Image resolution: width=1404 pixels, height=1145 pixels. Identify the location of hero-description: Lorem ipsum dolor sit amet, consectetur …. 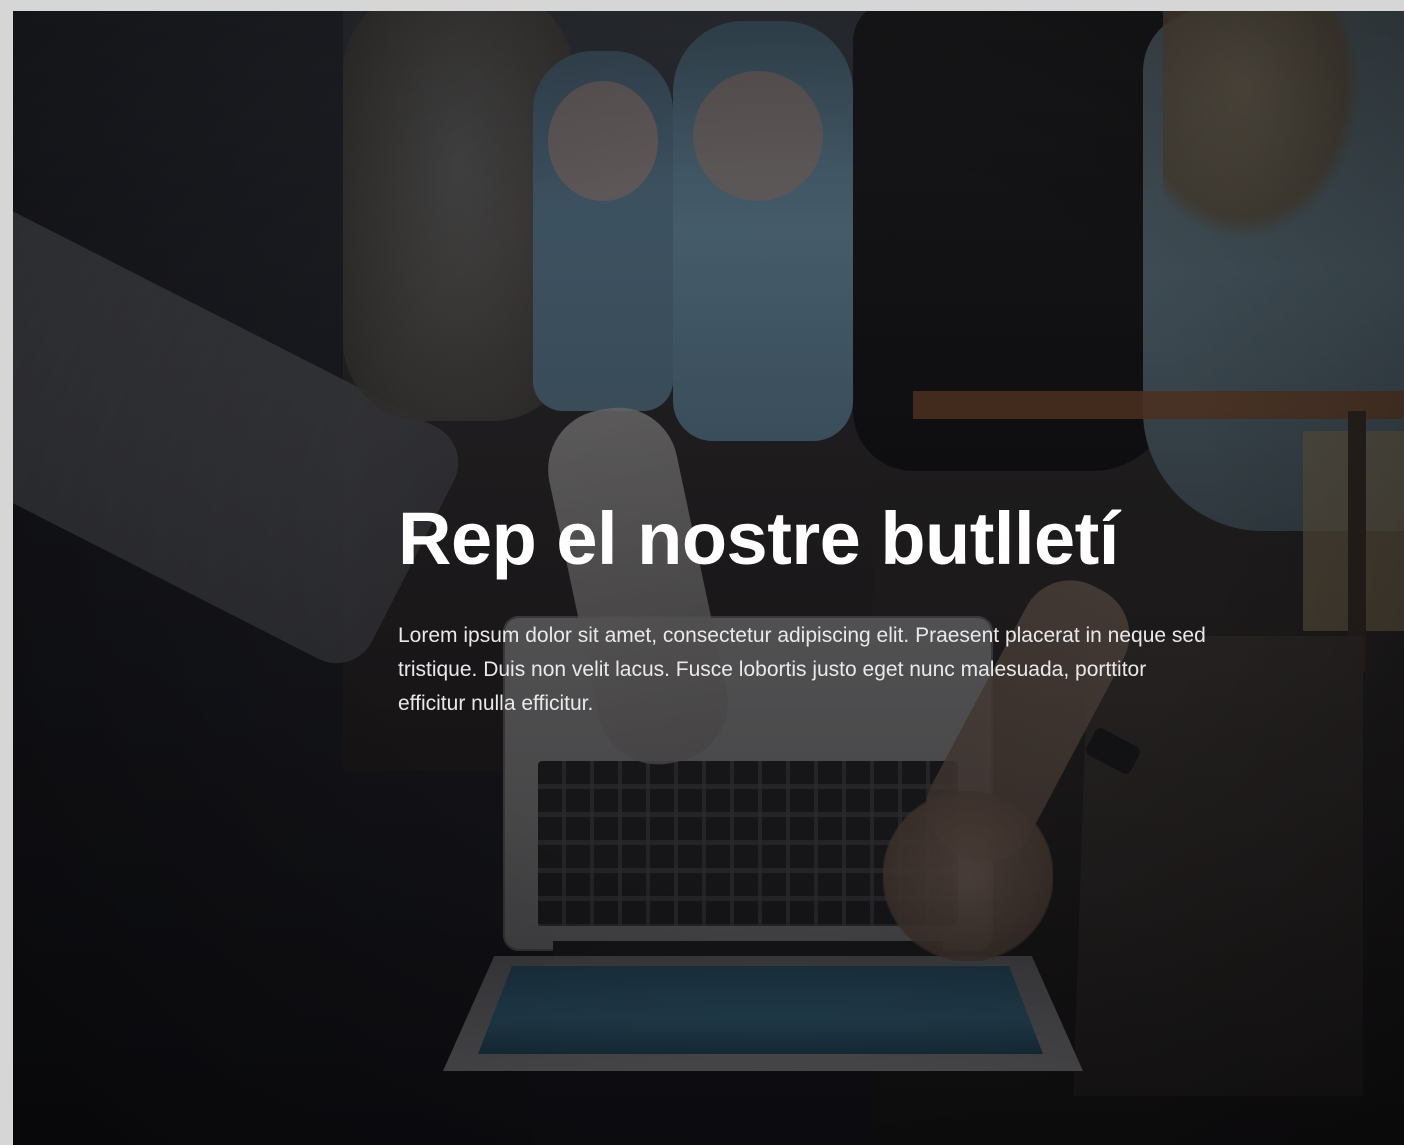
(802, 669).